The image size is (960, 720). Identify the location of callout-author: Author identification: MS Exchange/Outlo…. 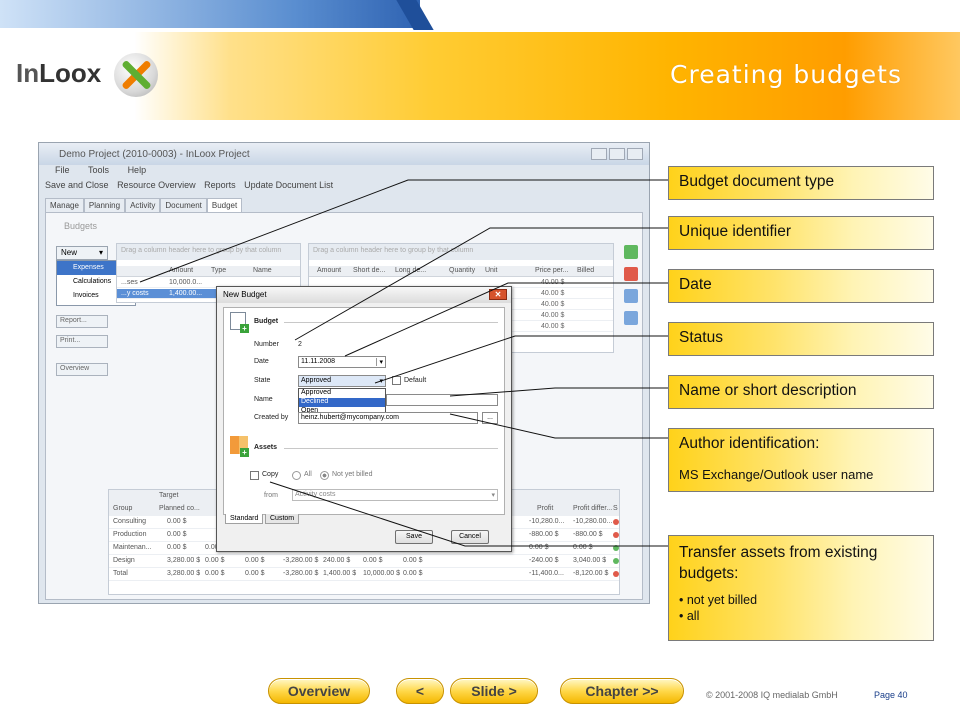
(801, 460).